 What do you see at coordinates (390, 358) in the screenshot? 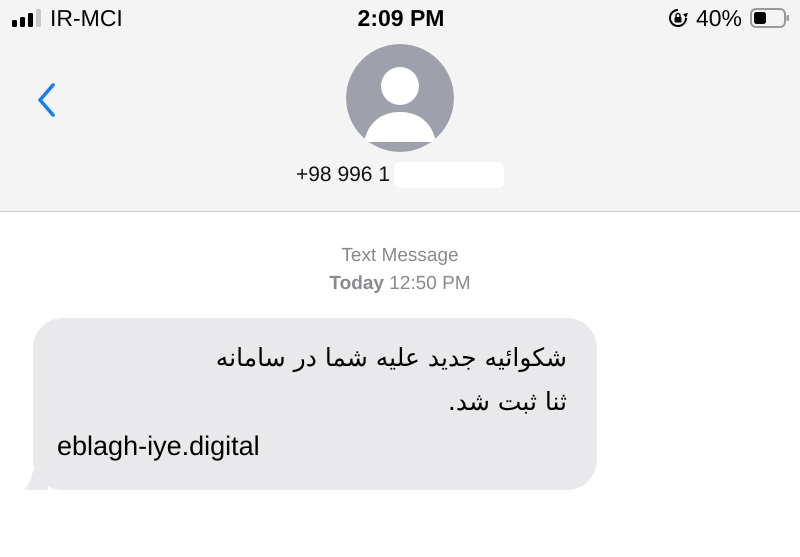
I see `message-text: شکوائیه جدید علیه شما در سامانه` at bounding box center [390, 358].